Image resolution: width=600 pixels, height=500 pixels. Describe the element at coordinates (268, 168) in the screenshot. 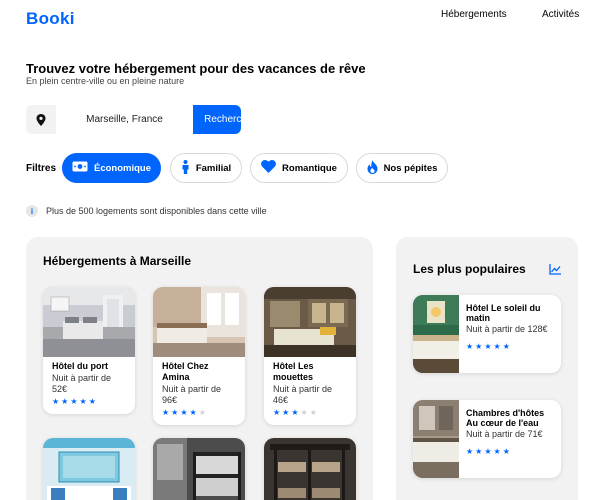

I see `heart-icon` at that location.